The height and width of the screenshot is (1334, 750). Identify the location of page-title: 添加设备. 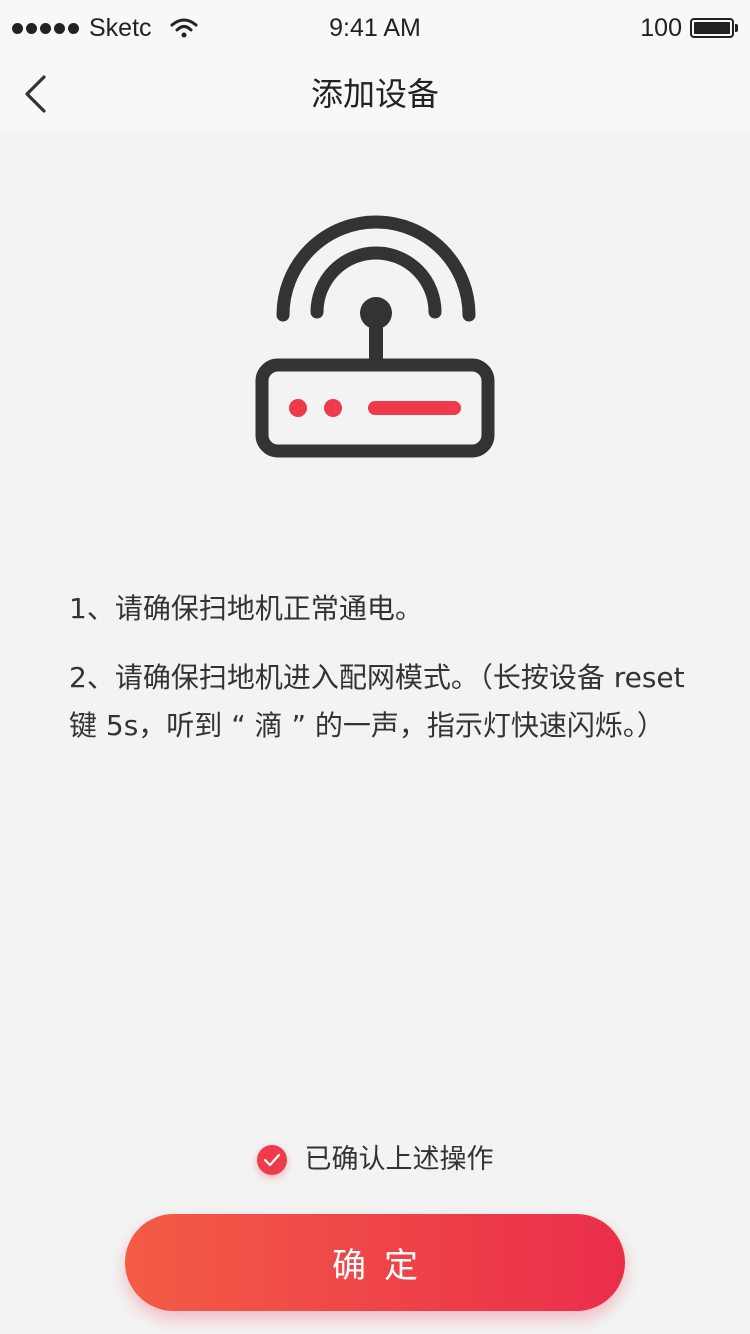
(374, 94).